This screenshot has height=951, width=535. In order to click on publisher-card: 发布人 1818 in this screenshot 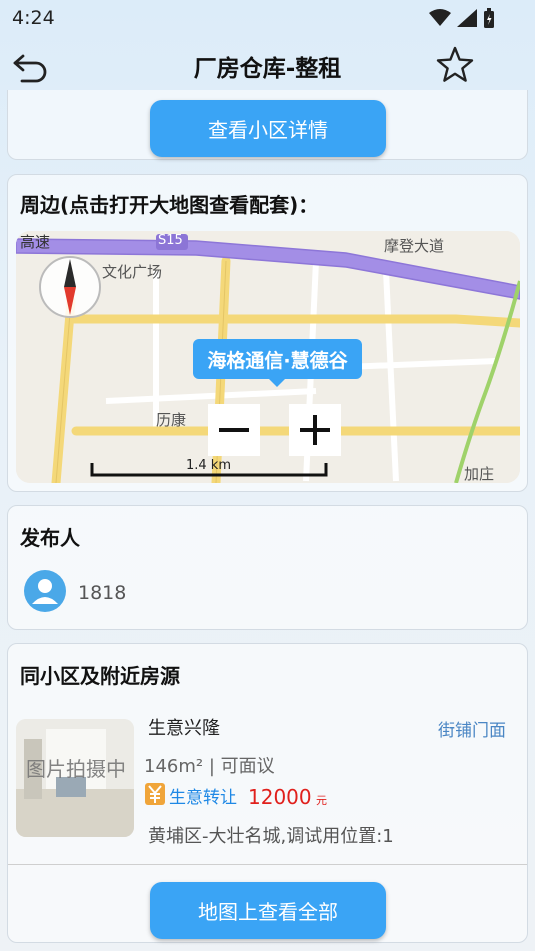, I will do `click(267, 567)`.